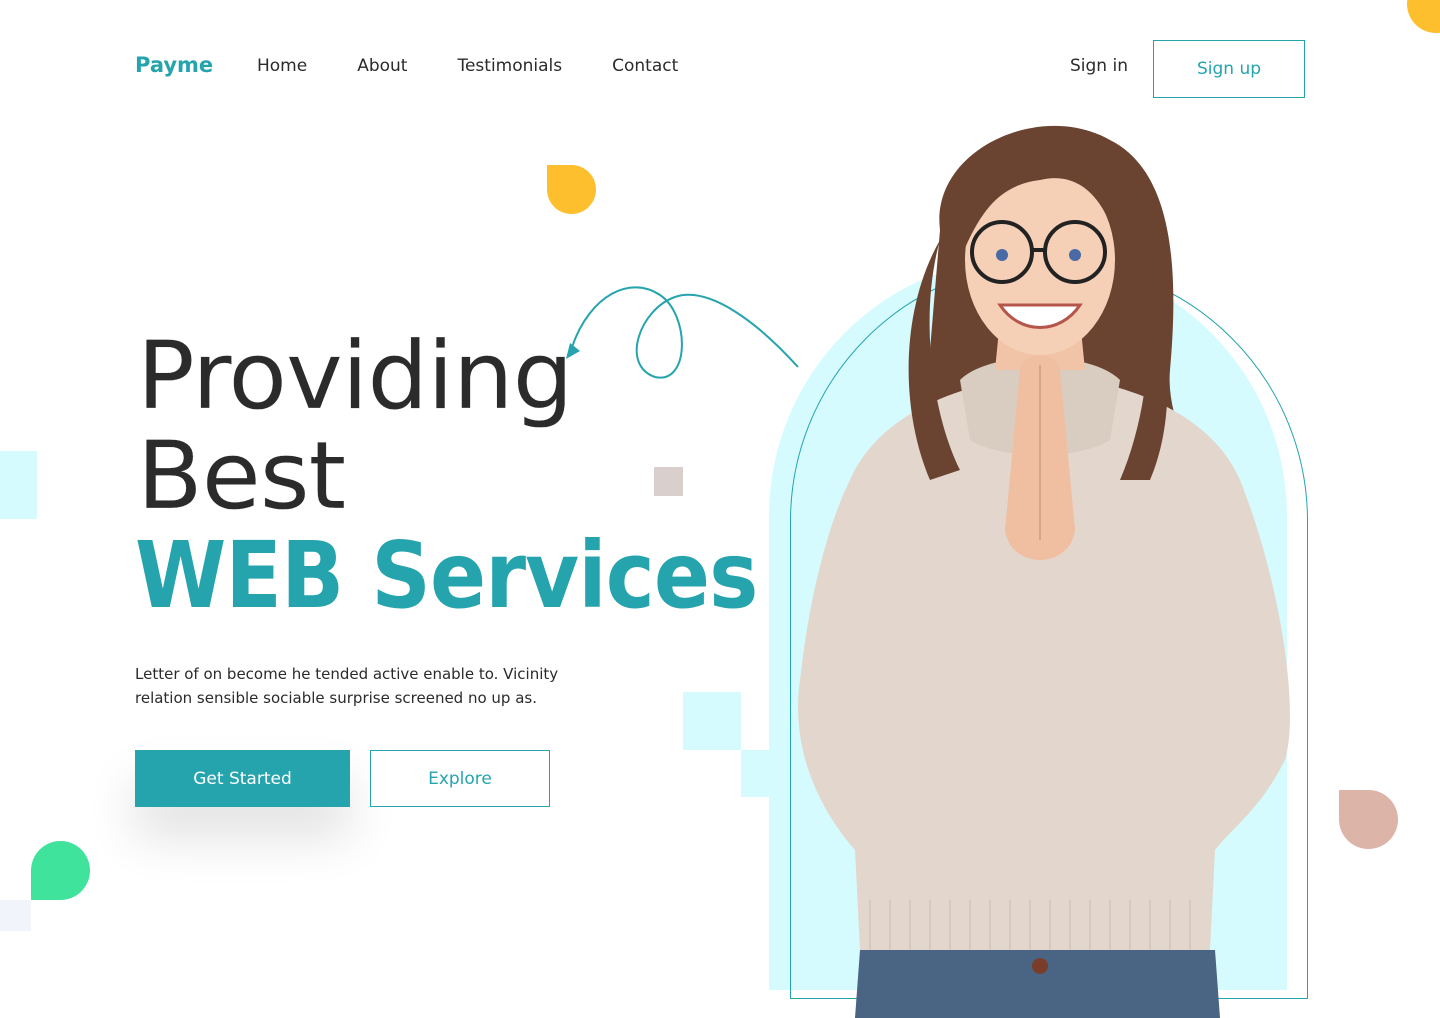 The width and height of the screenshot is (1440, 1018). What do you see at coordinates (60, 870) in the screenshot?
I see `green-drop-decor` at bounding box center [60, 870].